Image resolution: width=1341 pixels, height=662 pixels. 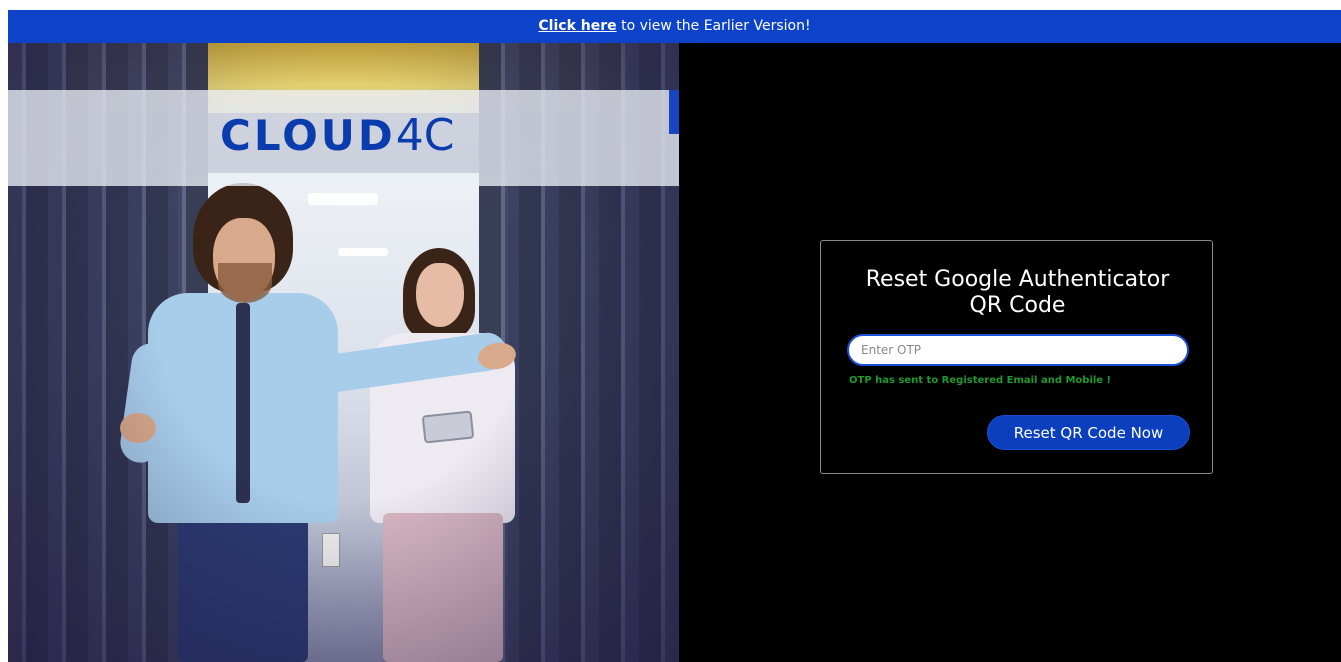 I want to click on logo-version-text: 4C, so click(x=425, y=135).